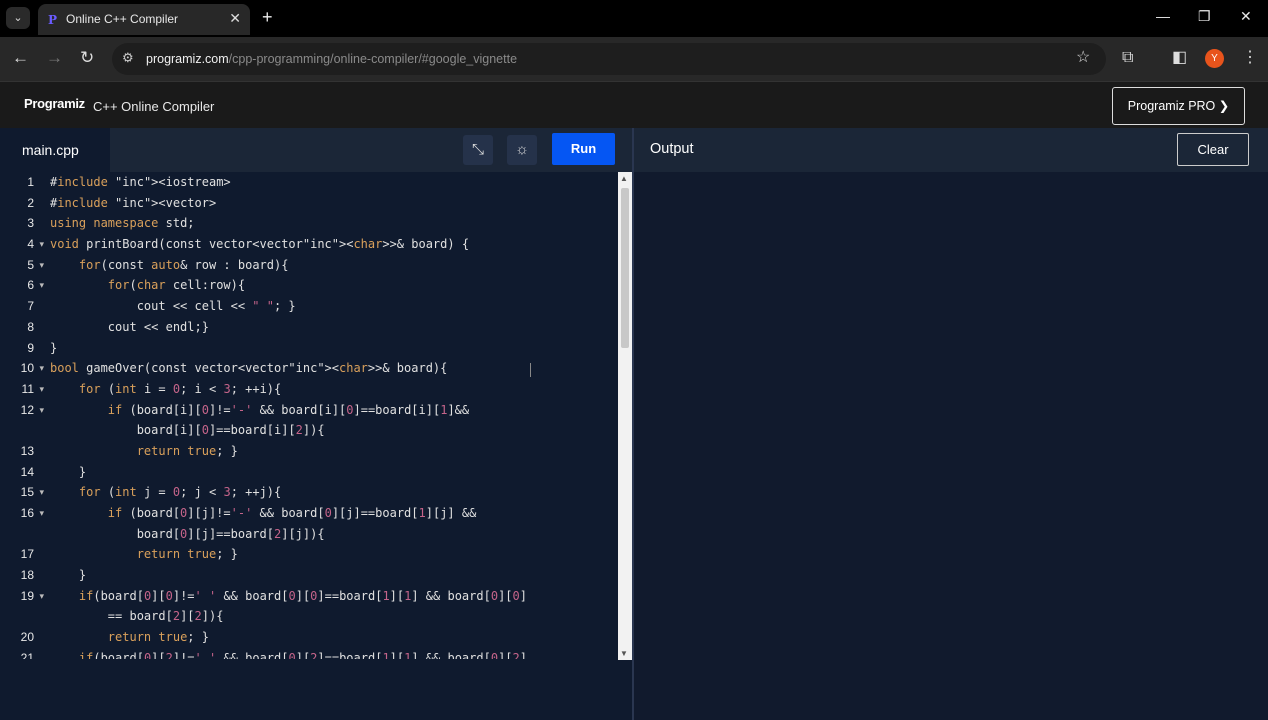 This screenshot has height=720, width=1268. Describe the element at coordinates (87, 58) in the screenshot. I see `reload-icon: ↻` at that location.